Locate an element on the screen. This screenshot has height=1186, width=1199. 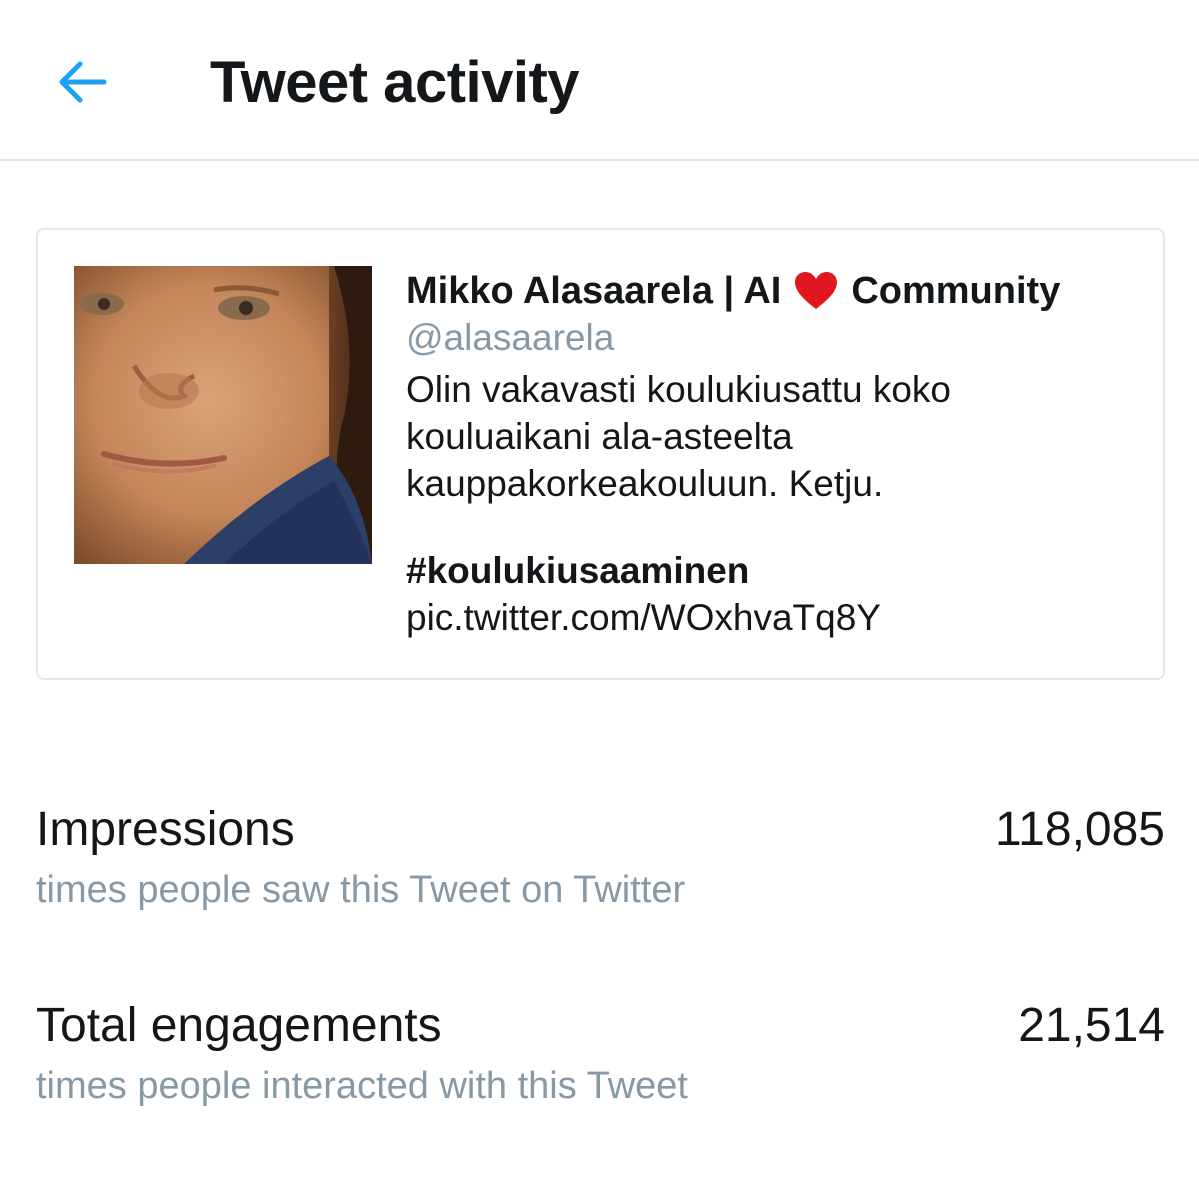
author-handle: @alasaarela is located at coordinates (776, 338).